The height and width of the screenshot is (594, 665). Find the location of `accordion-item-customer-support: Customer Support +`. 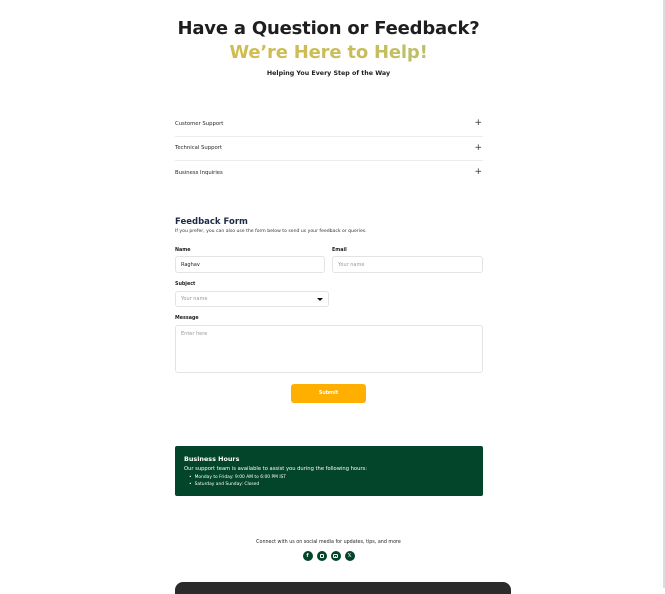

accordion-item-customer-support: Customer Support + is located at coordinates (329, 124).